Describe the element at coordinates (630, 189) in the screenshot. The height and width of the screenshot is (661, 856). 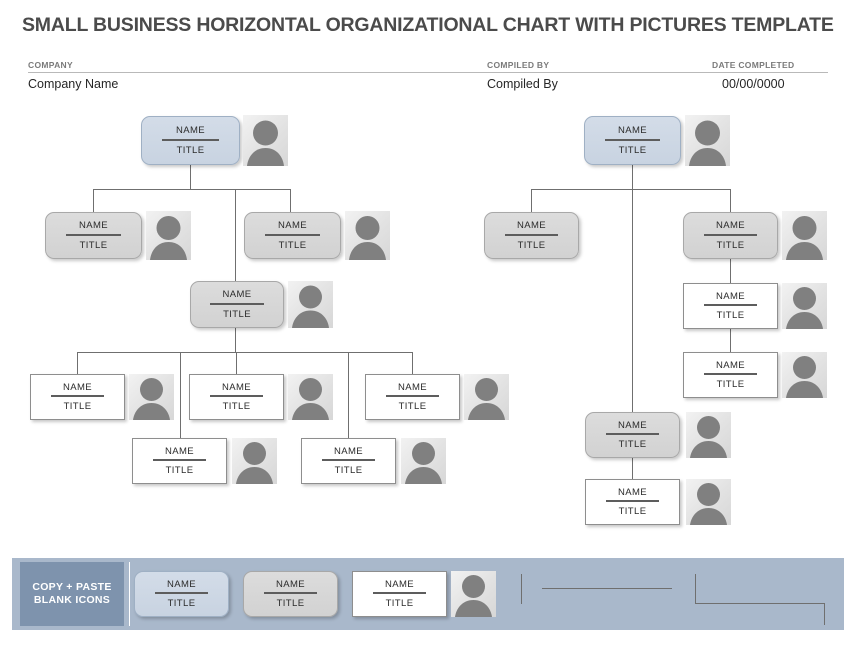
I see `connector-right-level2-bus` at that location.